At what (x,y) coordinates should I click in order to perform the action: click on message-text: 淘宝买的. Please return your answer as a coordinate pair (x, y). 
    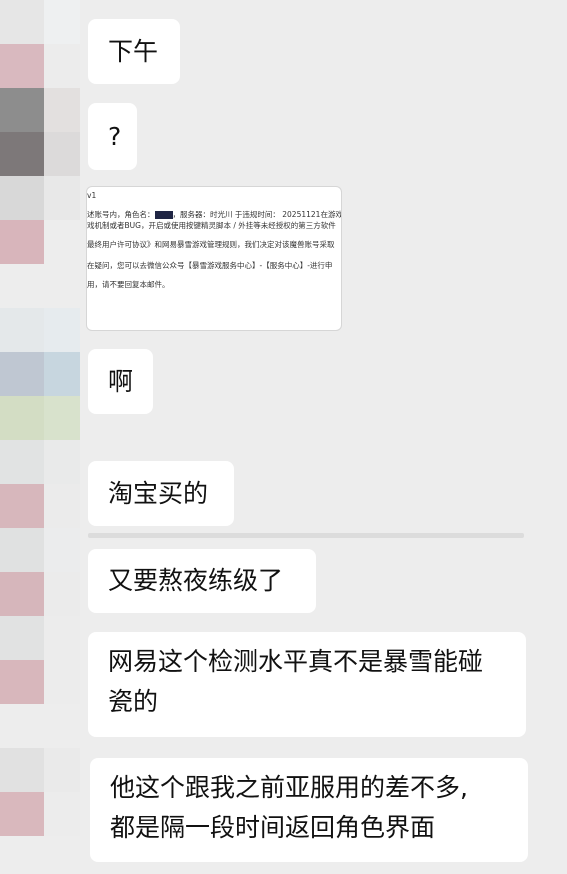
    Looking at the image, I should click on (158, 493).